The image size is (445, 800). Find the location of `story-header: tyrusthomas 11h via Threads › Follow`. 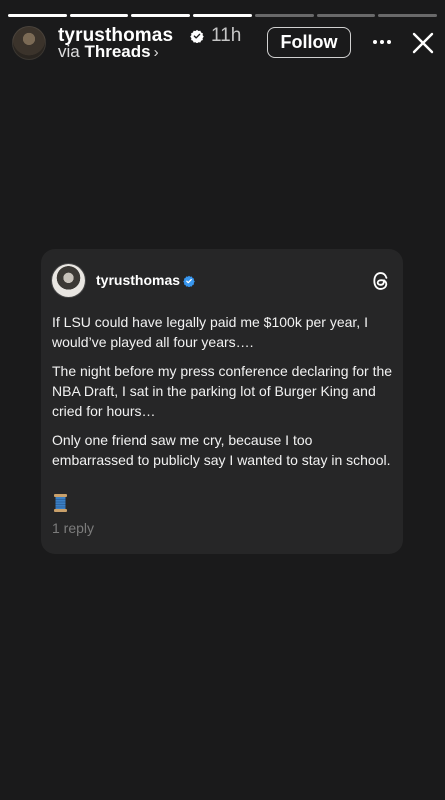

story-header: tyrusthomas 11h via Threads › Follow is located at coordinates (222, 44).